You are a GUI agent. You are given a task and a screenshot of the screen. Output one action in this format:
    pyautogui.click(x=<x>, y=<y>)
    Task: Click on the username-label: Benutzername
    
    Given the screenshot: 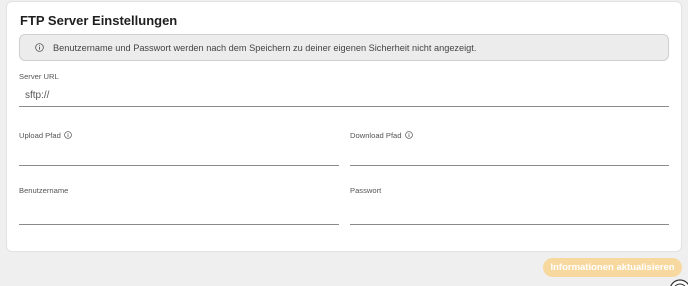 What is the action you would take?
    pyautogui.click(x=44, y=190)
    